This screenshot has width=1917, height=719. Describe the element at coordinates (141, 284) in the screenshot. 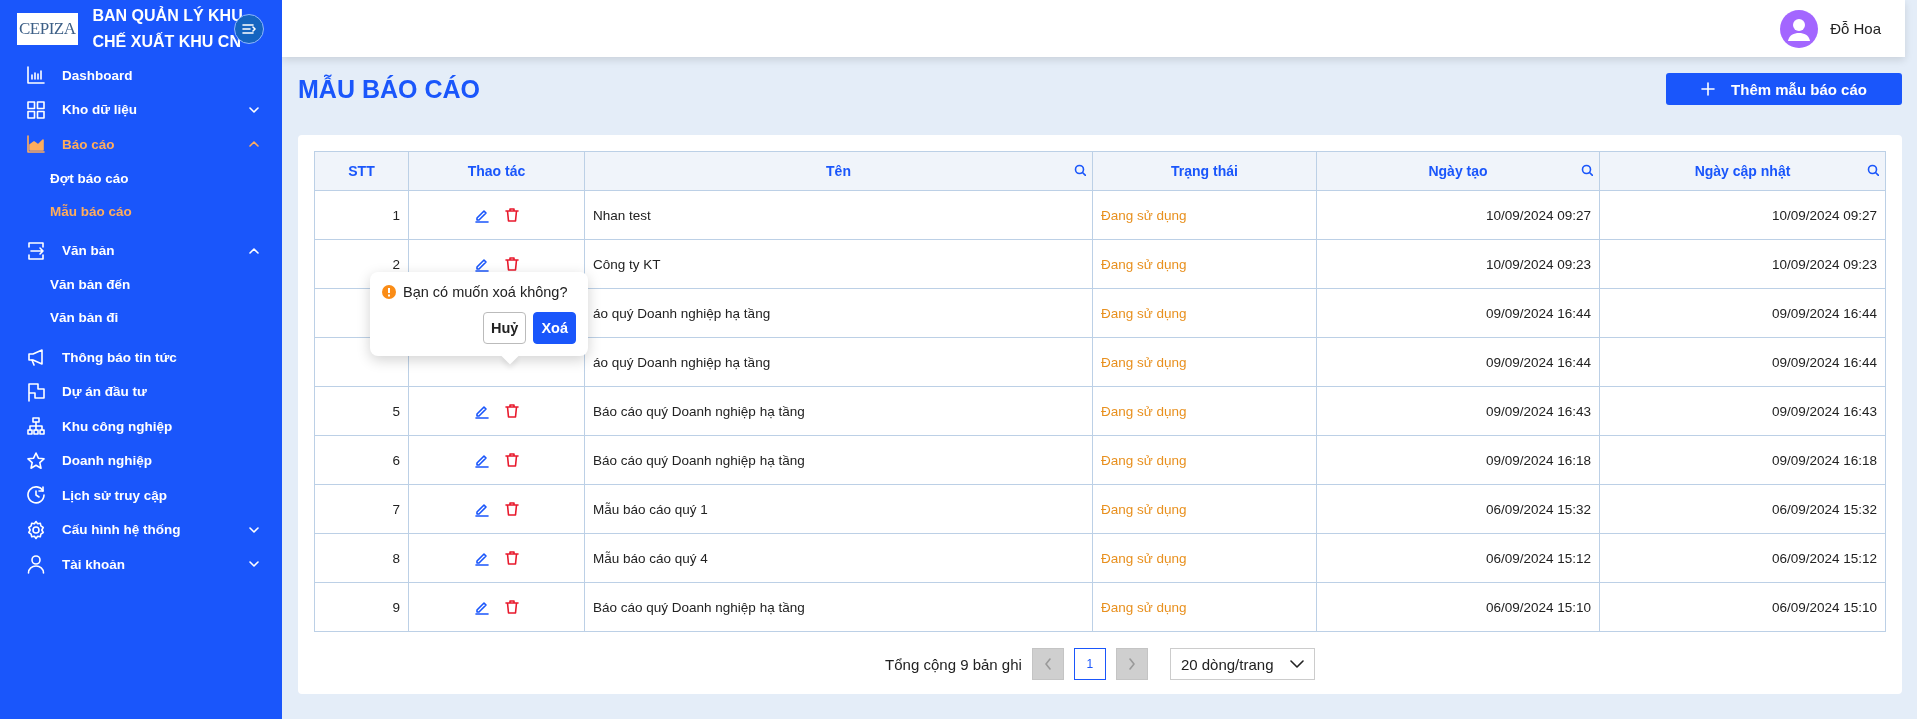

I see `submenu-item: Văn bản đến` at that location.